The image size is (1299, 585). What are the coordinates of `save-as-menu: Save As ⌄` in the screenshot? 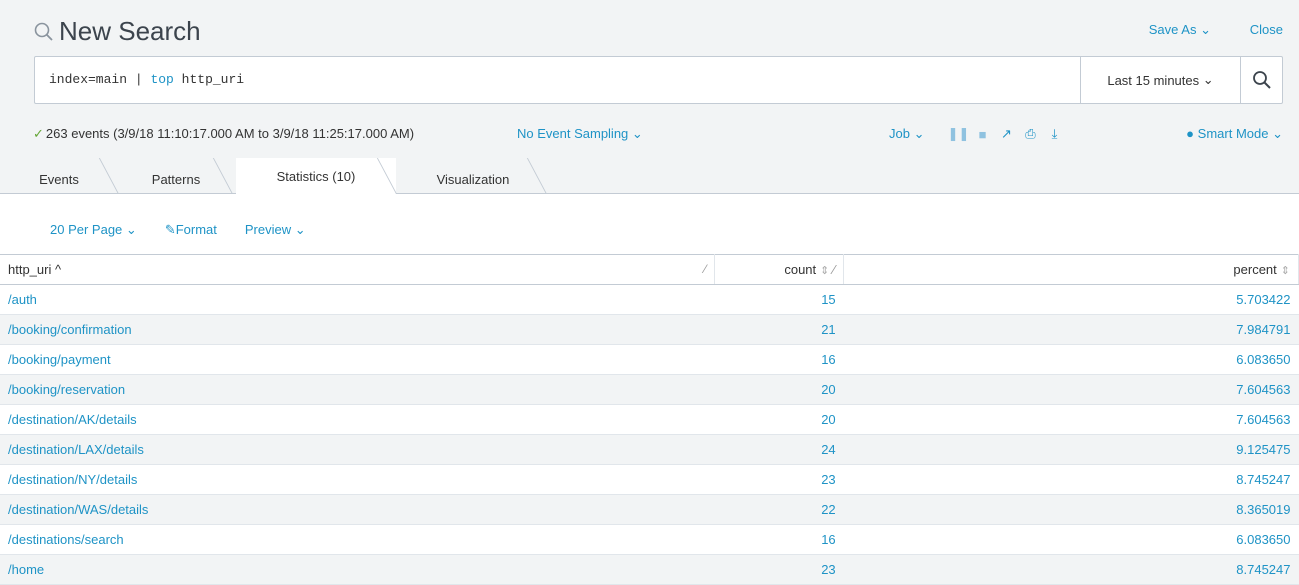 It's located at (1180, 30).